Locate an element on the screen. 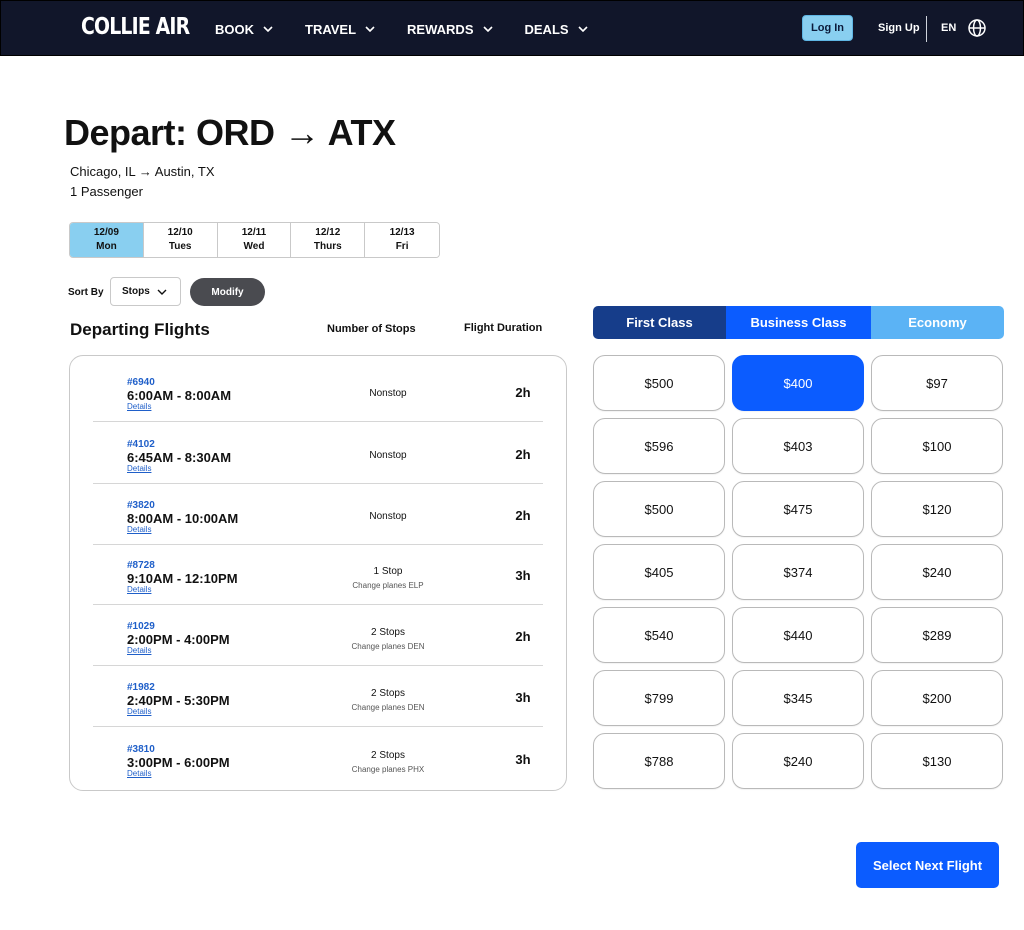 This screenshot has height=930, width=1024. flight-number: #1029 is located at coordinates (141, 626).